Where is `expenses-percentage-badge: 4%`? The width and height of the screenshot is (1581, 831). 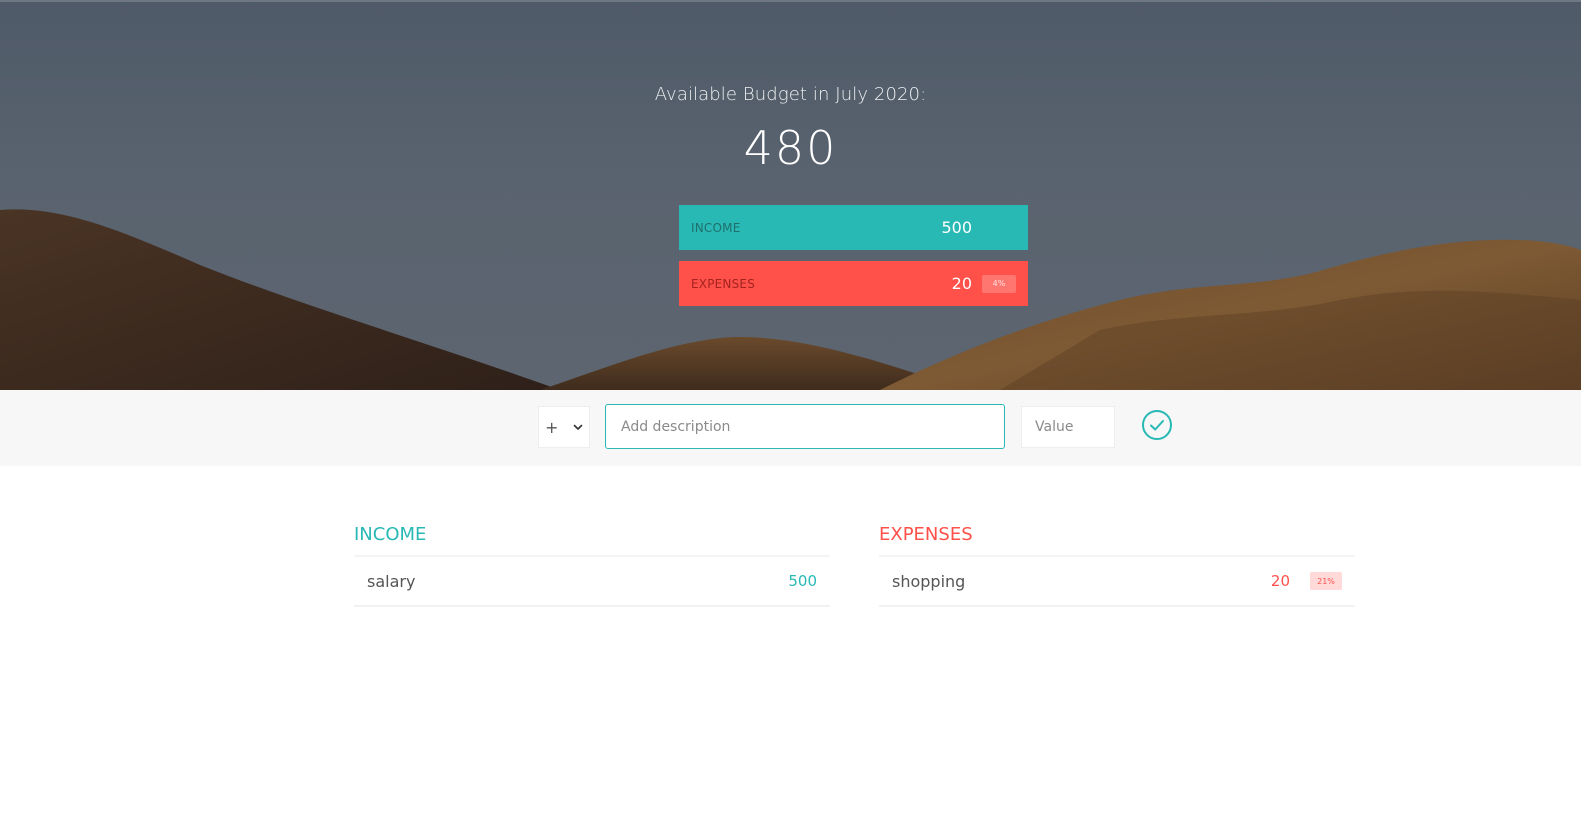
expenses-percentage-badge: 4% is located at coordinates (999, 283).